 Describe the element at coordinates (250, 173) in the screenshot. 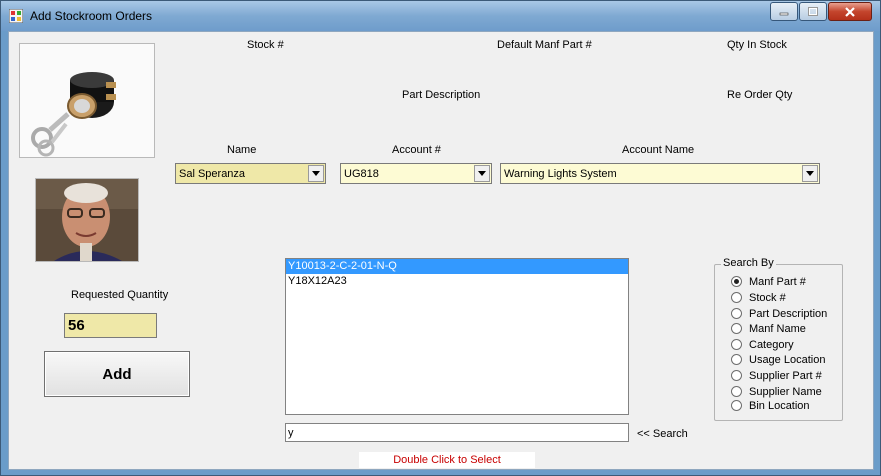

I see `name-combo: Sal Speranza` at that location.